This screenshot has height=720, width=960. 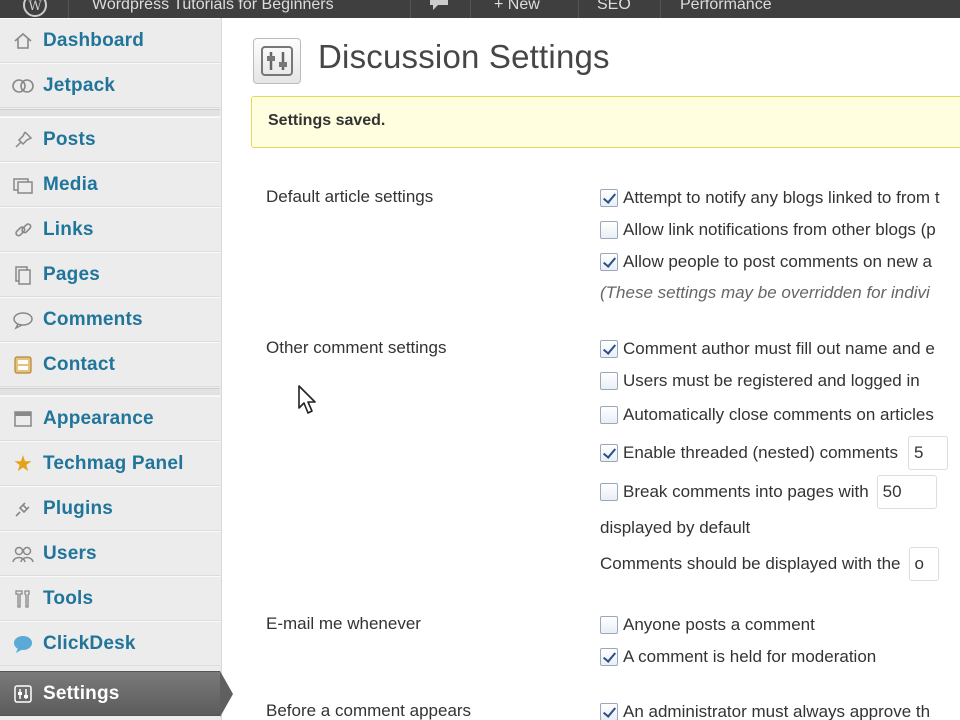 What do you see at coordinates (726, 9) in the screenshot?
I see `performance-menu: Performance` at bounding box center [726, 9].